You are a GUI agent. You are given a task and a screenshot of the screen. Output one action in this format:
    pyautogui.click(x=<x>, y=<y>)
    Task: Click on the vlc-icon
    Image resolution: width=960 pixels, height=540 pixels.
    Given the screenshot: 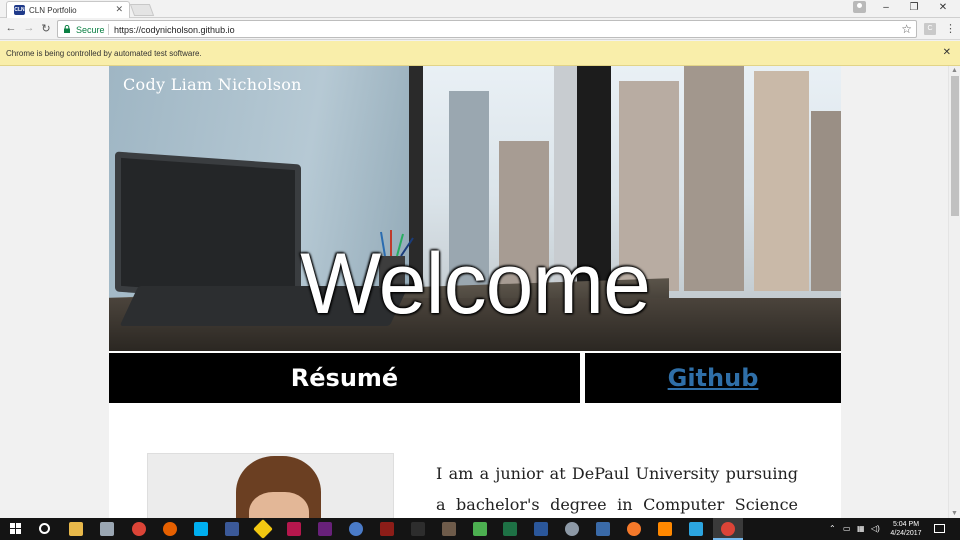 What is the action you would take?
    pyautogui.click(x=665, y=529)
    